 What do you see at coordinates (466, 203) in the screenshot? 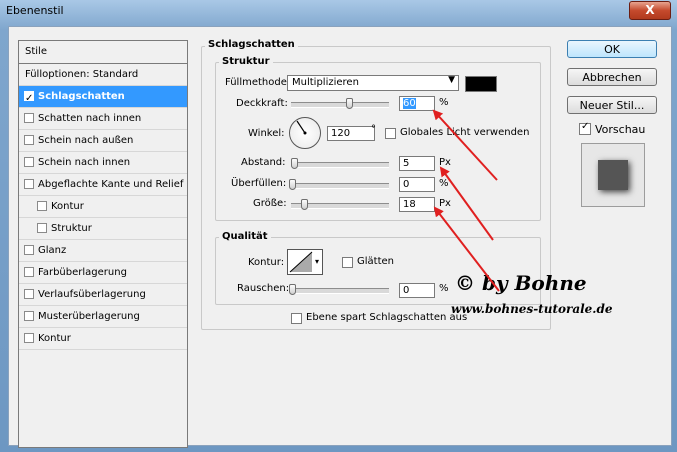
I see `arrow-to-distance` at bounding box center [466, 203].